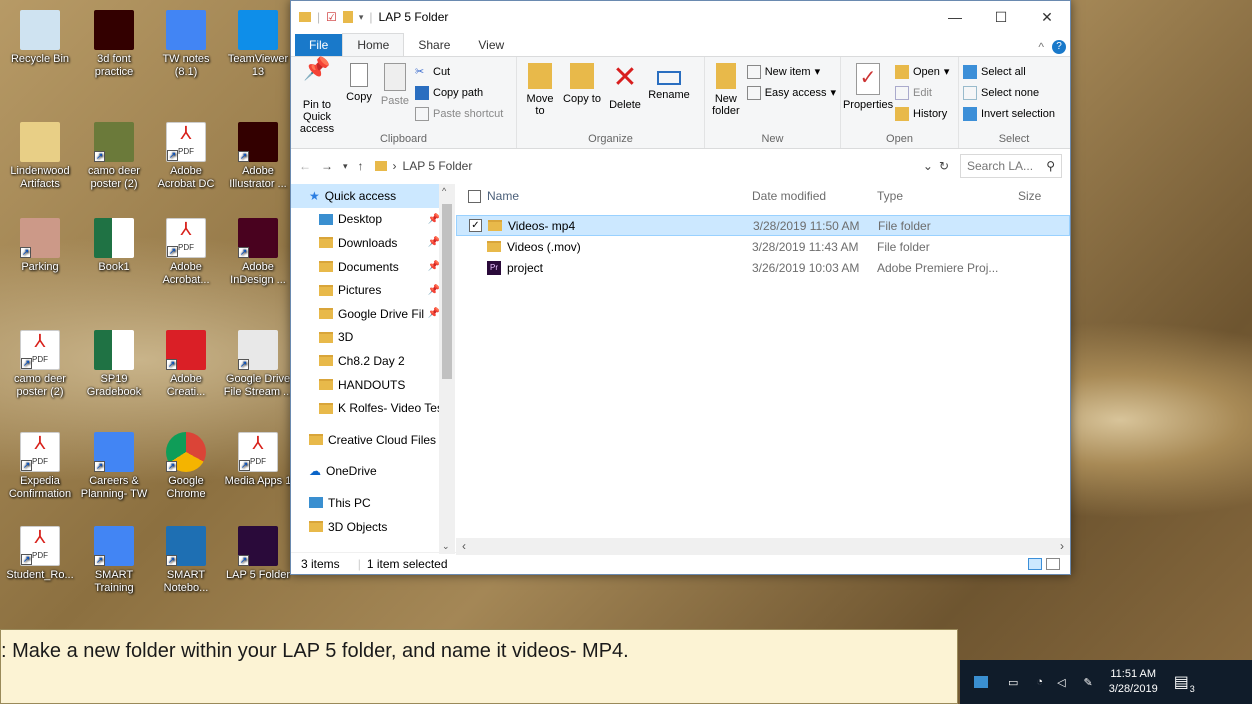 The image size is (1252, 704). What do you see at coordinates (459, 113) in the screenshot?
I see `paste-shortcut-button: Paste shortcut` at bounding box center [459, 113].